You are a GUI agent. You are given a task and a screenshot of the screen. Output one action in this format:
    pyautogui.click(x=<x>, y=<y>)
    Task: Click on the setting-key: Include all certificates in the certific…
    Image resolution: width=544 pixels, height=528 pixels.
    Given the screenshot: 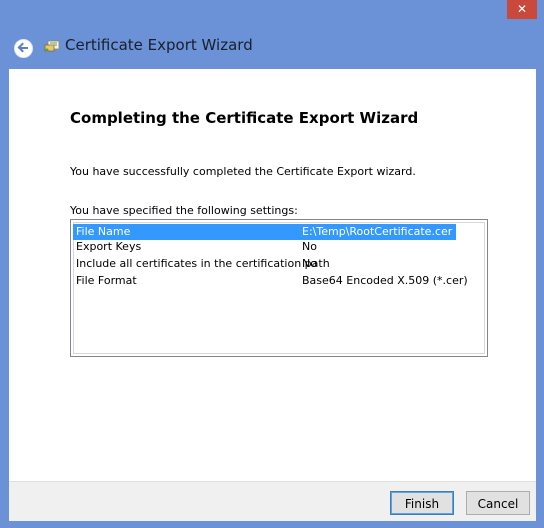 What is the action you would take?
    pyautogui.click(x=203, y=263)
    